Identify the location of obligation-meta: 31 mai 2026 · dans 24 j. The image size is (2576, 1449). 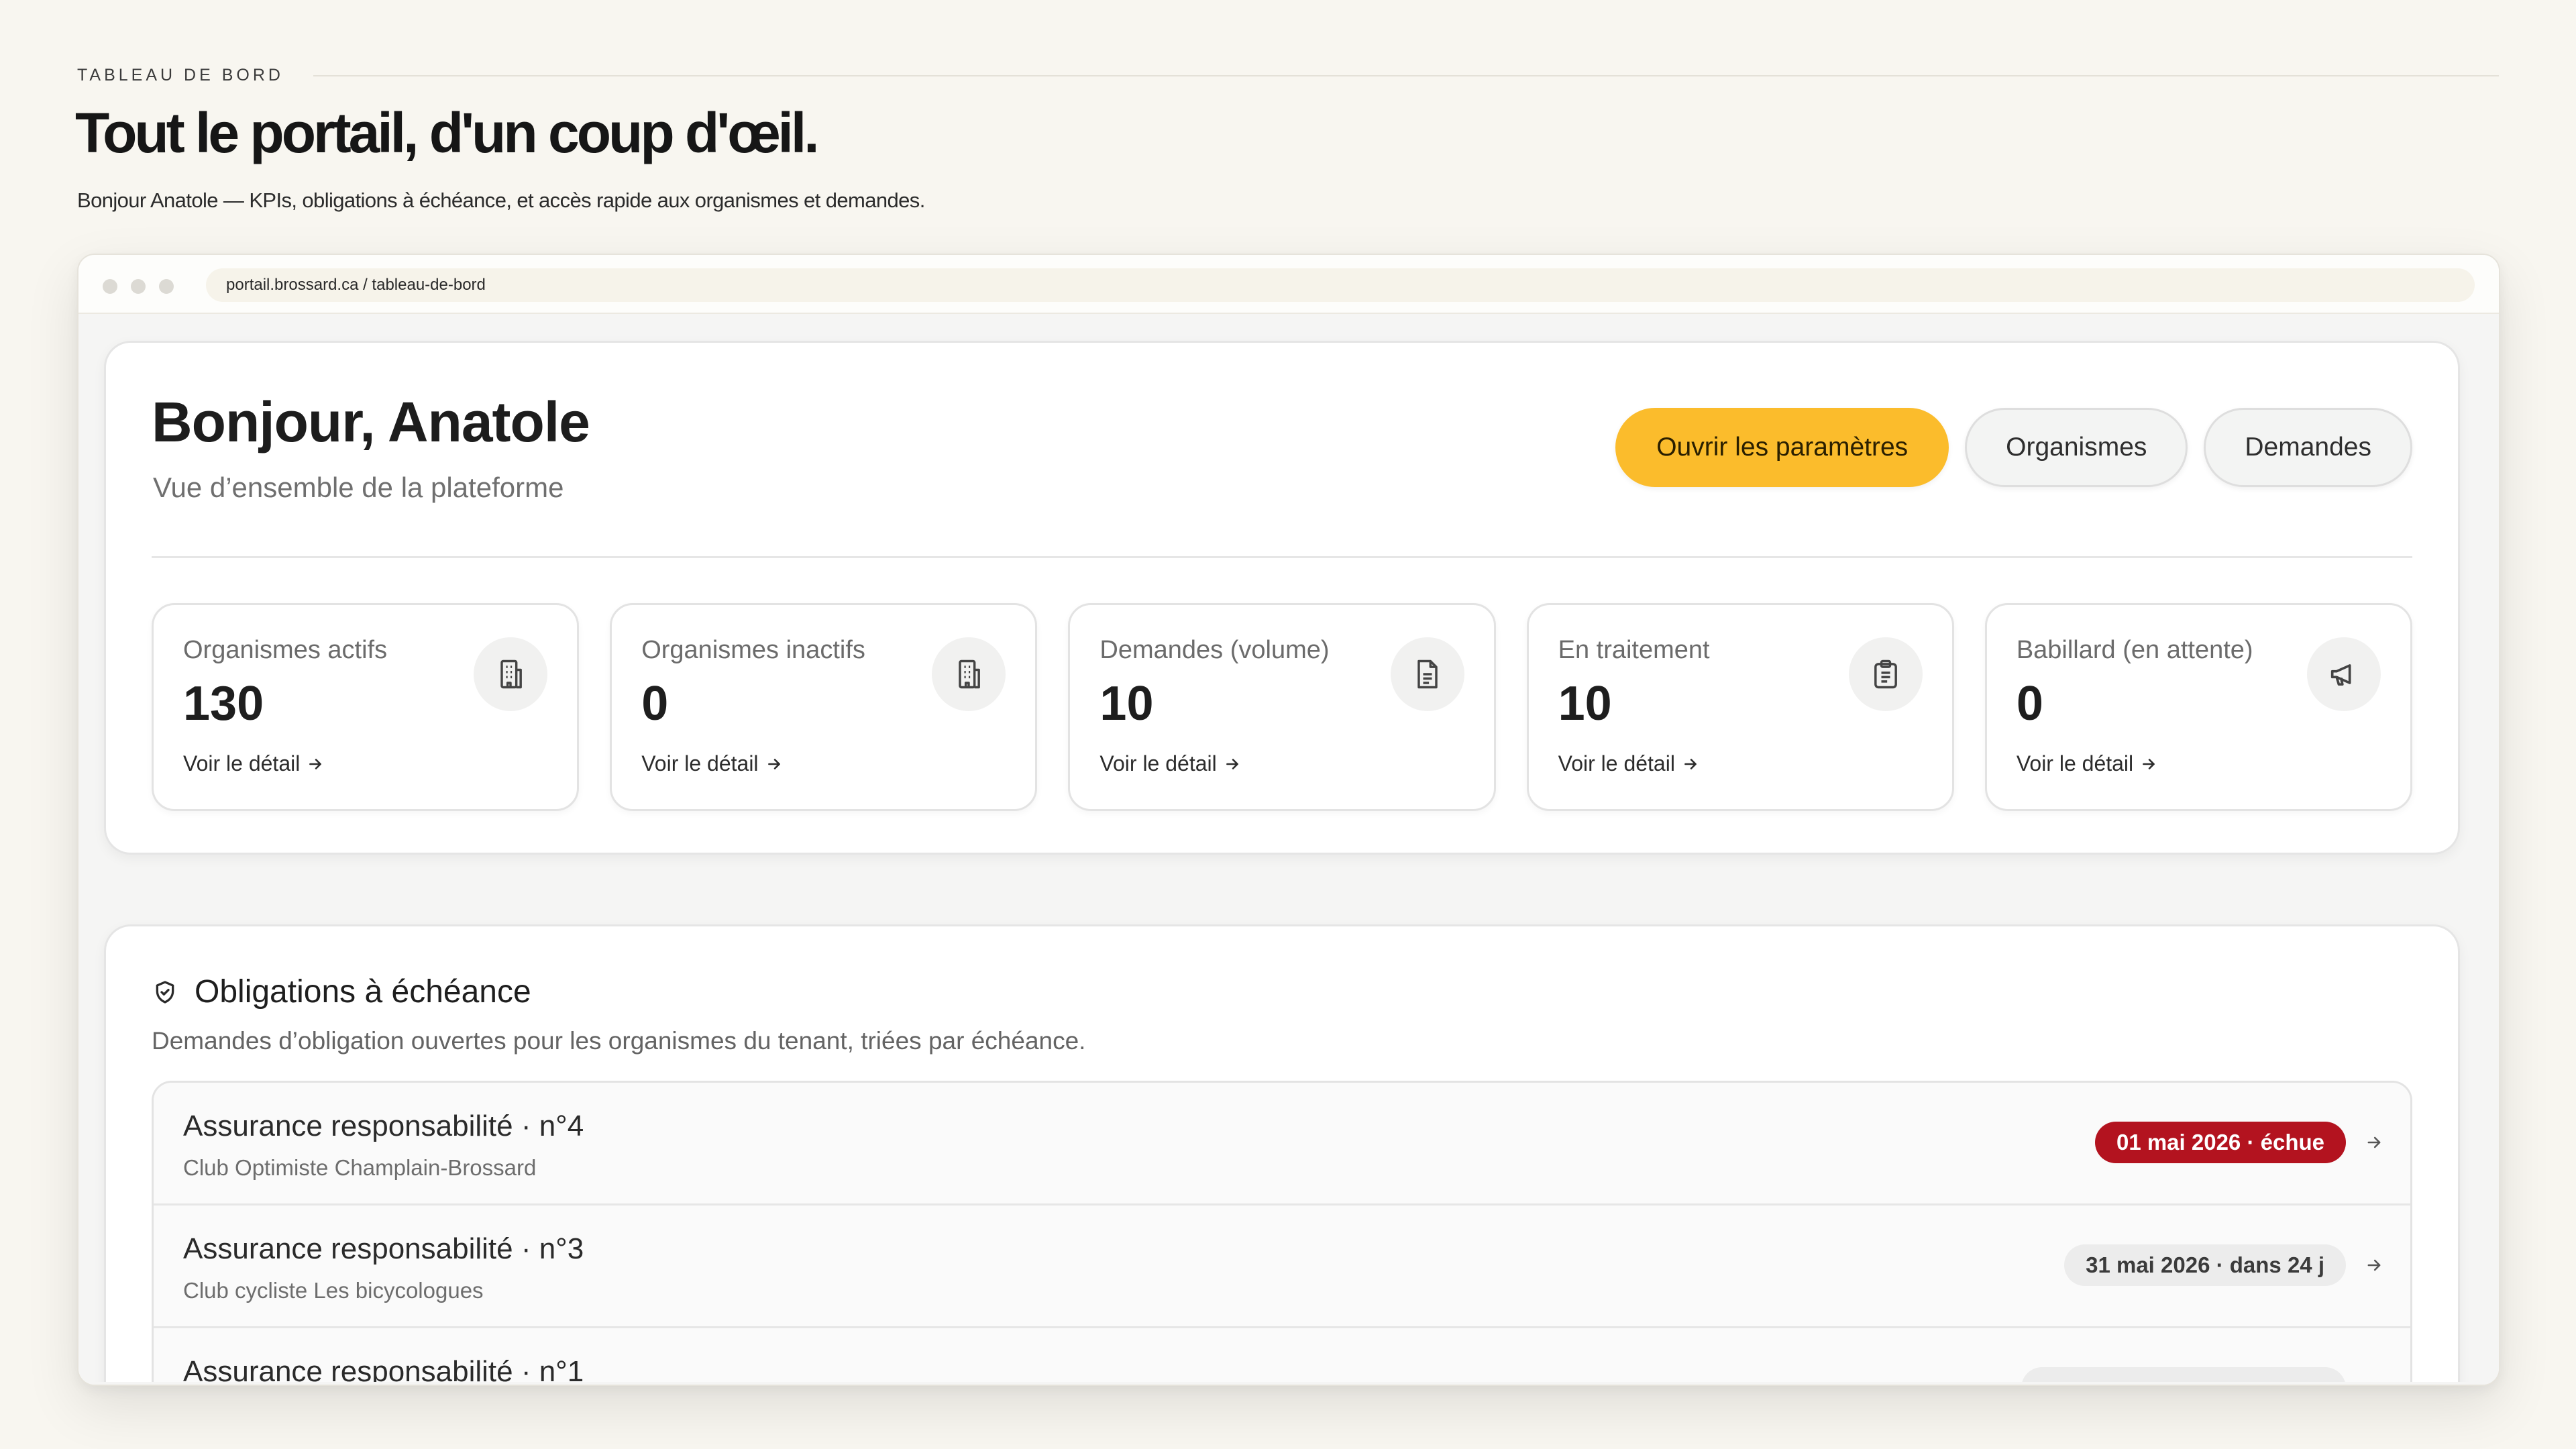
(2223, 1265).